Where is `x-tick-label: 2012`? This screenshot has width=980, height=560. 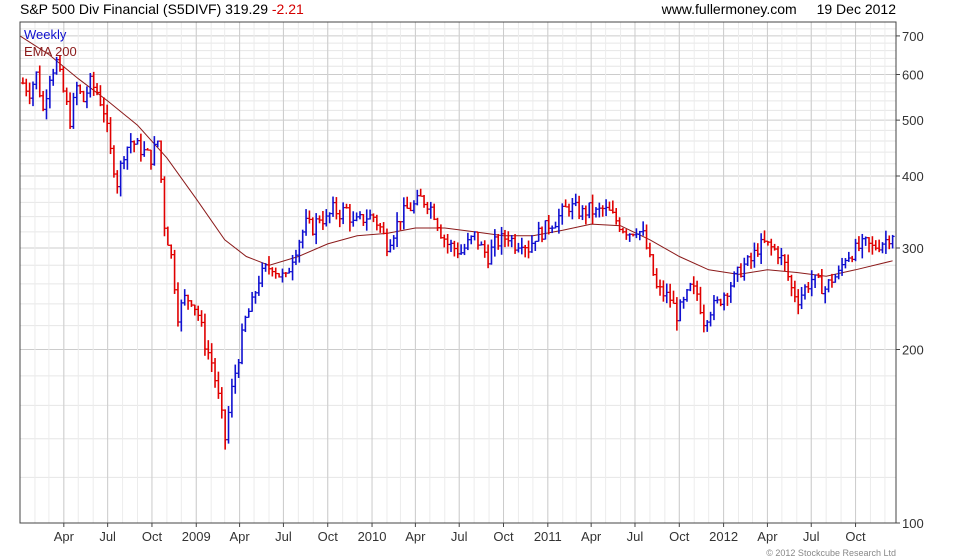 x-tick-label: 2012 is located at coordinates (723, 536).